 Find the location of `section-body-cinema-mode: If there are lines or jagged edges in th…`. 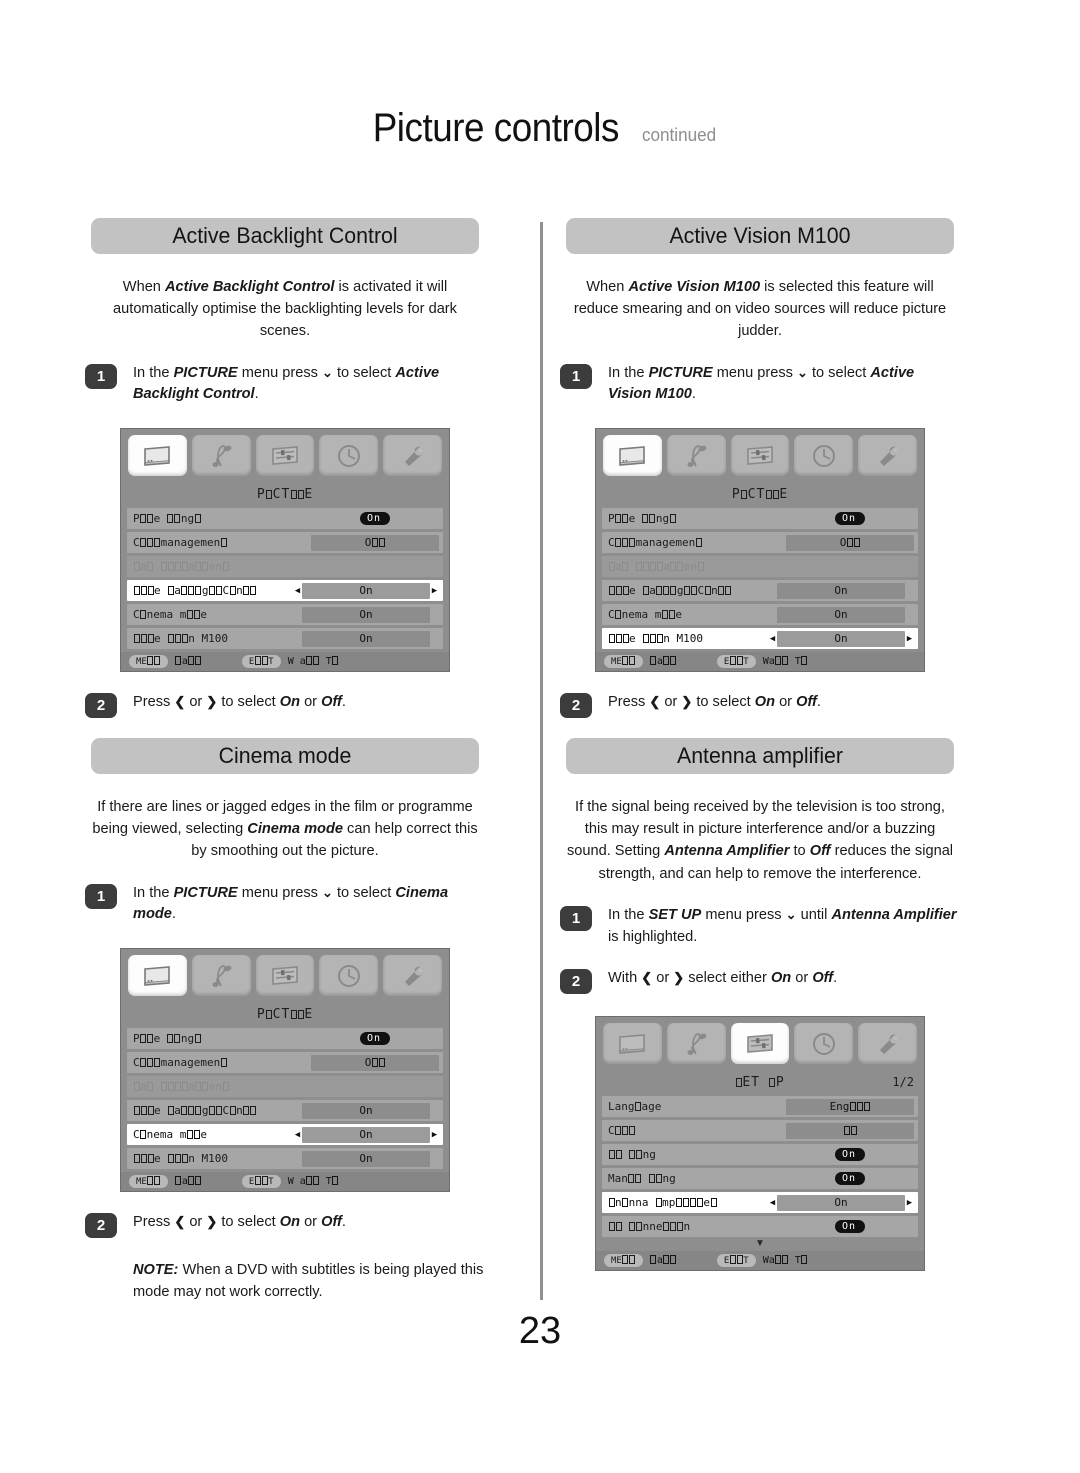

section-body-cinema-mode: If there are lines or jagged edges in th… is located at coordinates (285, 829).